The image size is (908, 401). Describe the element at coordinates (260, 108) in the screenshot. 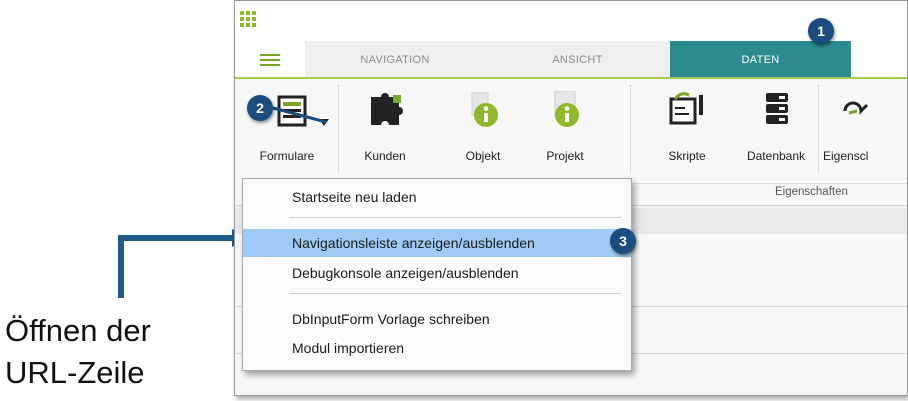

I see `step-badge-2: 2` at that location.